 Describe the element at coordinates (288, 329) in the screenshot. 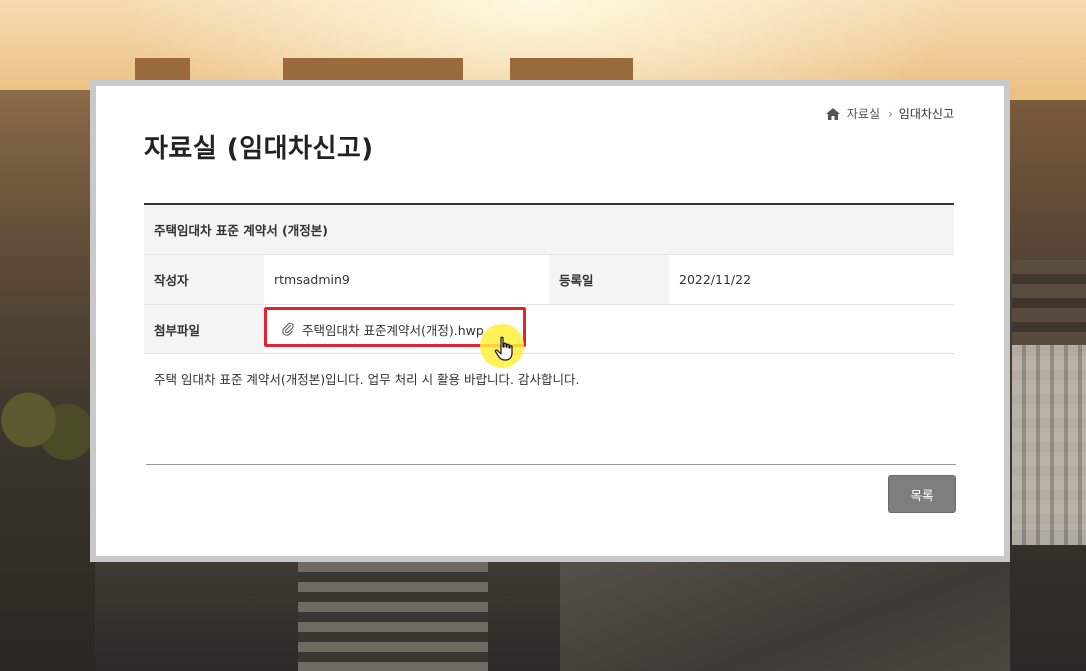

I see `paperclip-icon` at that location.